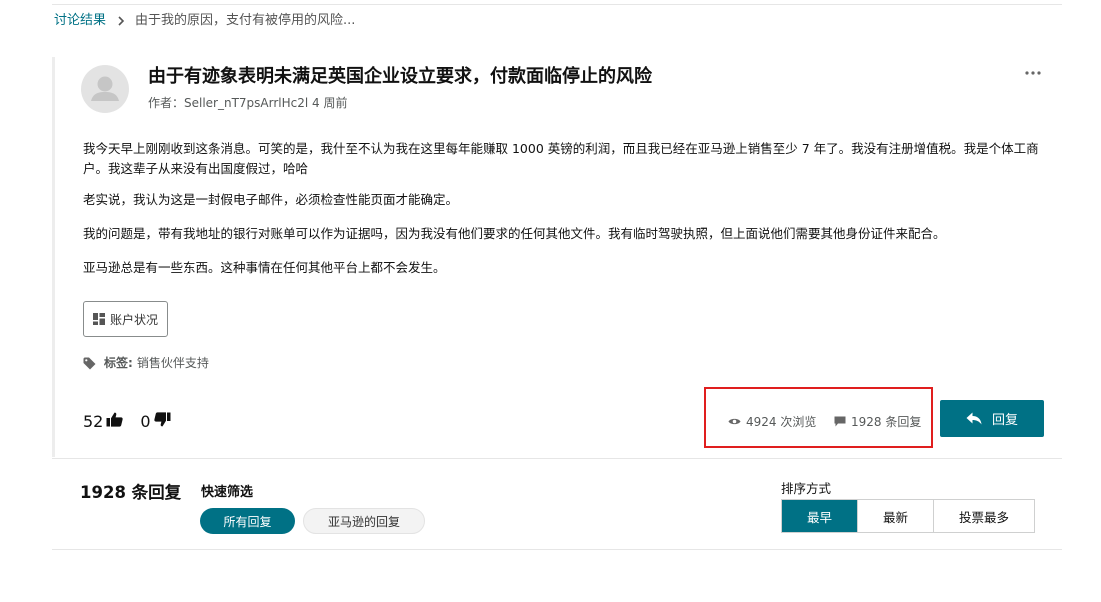 The width and height of the screenshot is (1101, 602). Describe the element at coordinates (93, 421) in the screenshot. I see `upvote-count: 52` at that location.